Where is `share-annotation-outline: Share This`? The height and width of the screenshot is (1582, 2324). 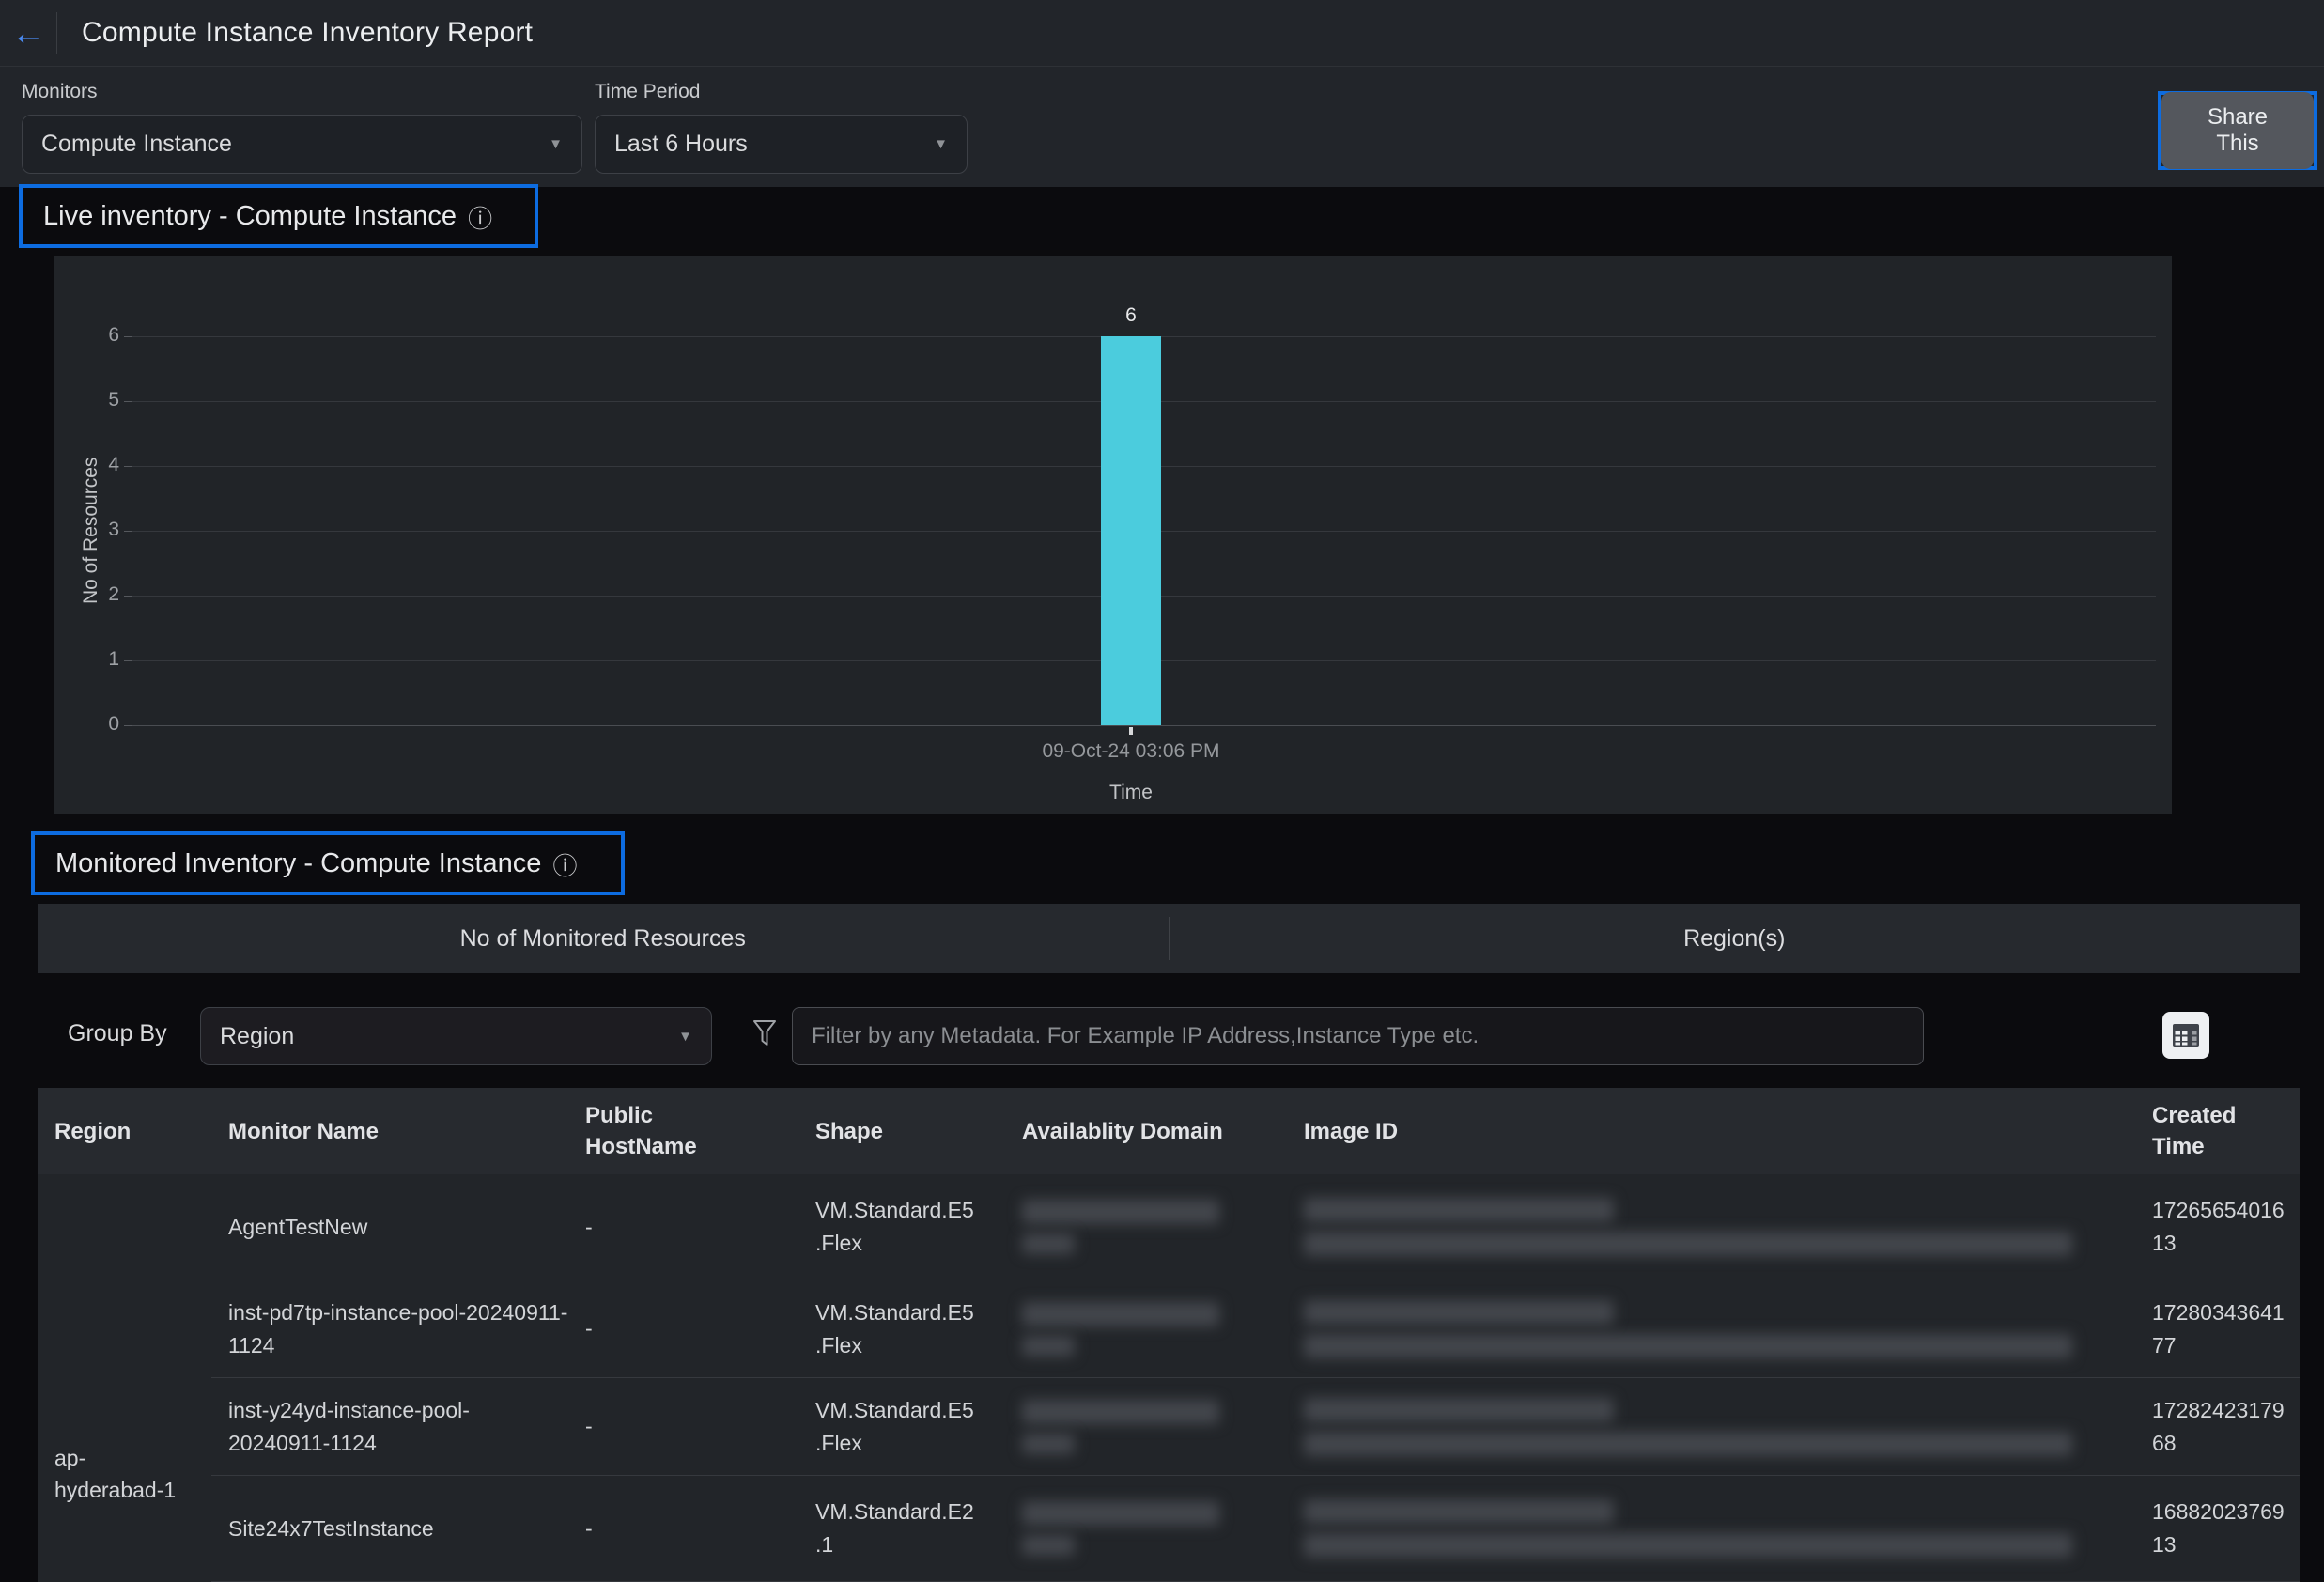
share-annotation-outline: Share This is located at coordinates (2237, 130).